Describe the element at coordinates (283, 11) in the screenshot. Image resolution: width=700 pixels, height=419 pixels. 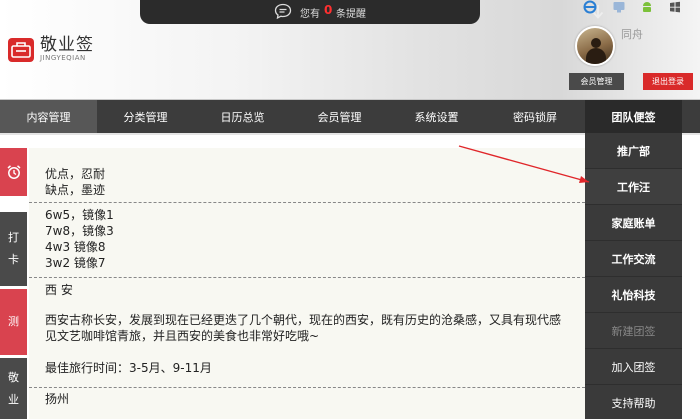
I see `chat-bubble-icon` at that location.